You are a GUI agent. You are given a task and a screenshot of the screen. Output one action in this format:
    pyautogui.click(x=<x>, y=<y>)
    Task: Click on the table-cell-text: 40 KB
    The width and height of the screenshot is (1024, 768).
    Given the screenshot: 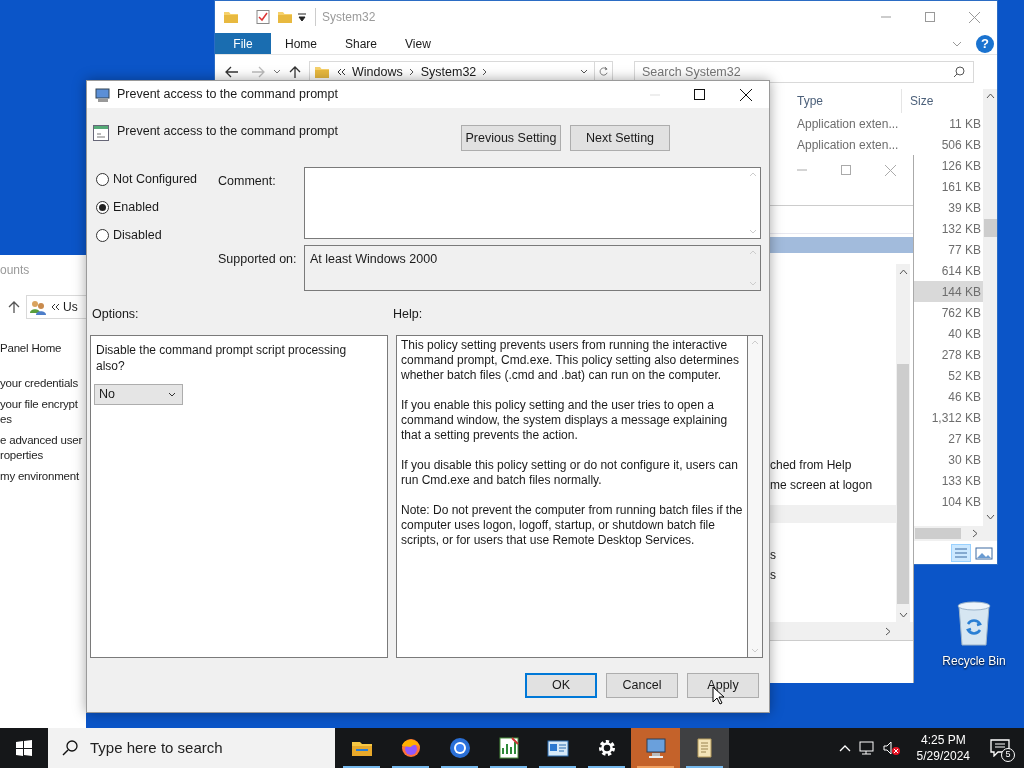 What is the action you would take?
    pyautogui.click(x=964, y=334)
    